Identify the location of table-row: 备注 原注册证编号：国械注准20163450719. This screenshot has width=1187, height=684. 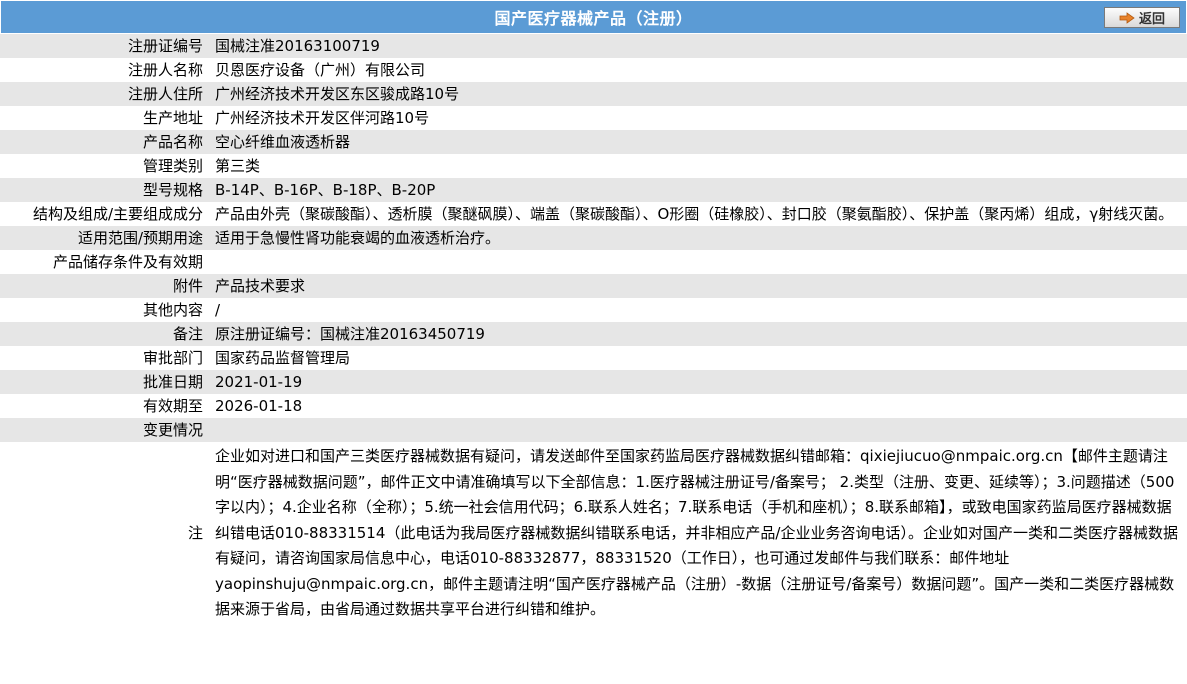
(593, 334).